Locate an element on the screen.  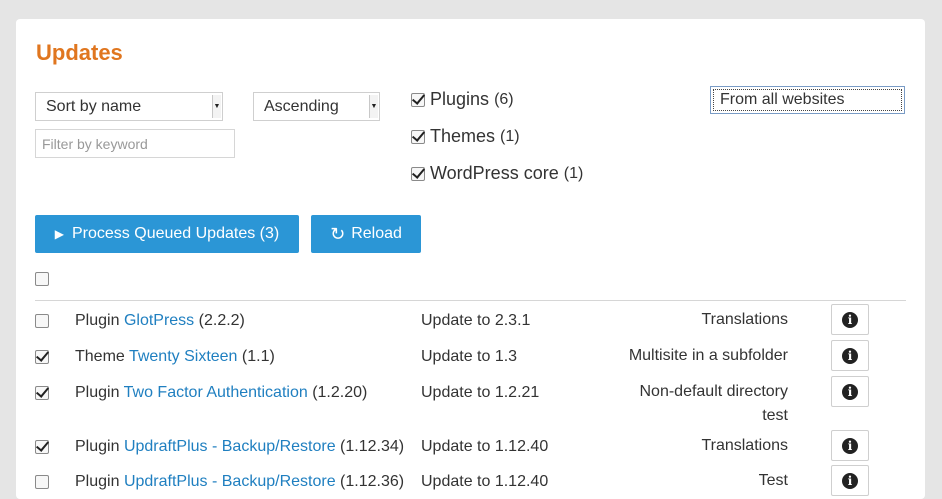
item-version: (2.2.2) is located at coordinates (221, 320).